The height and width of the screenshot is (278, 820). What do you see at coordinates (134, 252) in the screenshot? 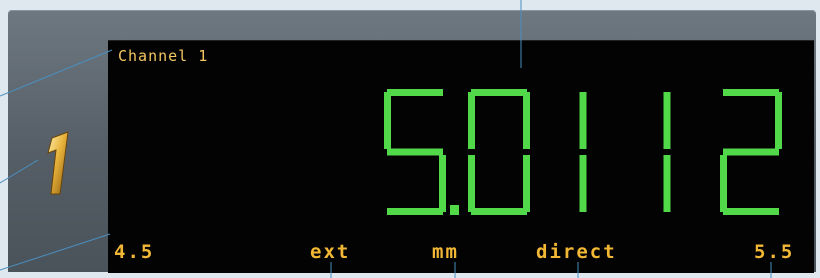
I see `lower-limit-value: 4.5` at bounding box center [134, 252].